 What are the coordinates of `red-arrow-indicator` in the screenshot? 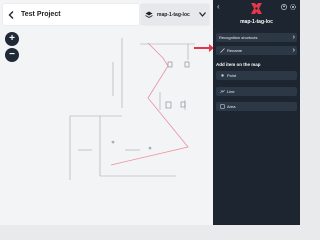 It's located at (203, 48).